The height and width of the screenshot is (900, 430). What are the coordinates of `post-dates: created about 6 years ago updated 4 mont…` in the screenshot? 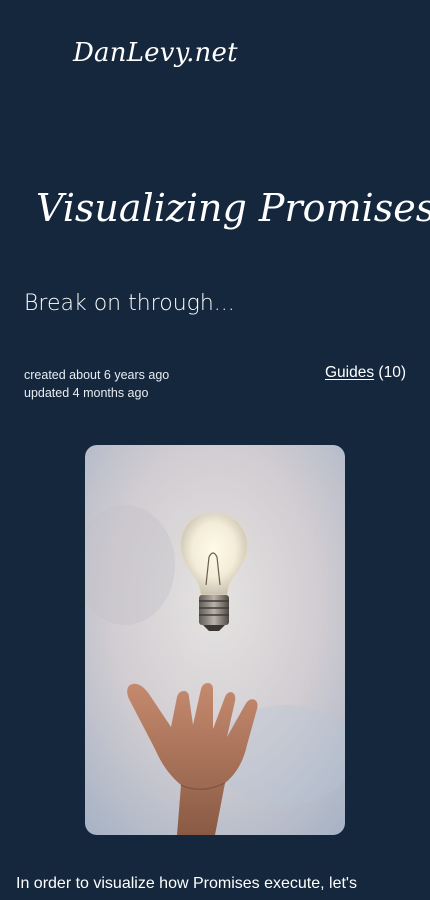 It's located at (96, 384).